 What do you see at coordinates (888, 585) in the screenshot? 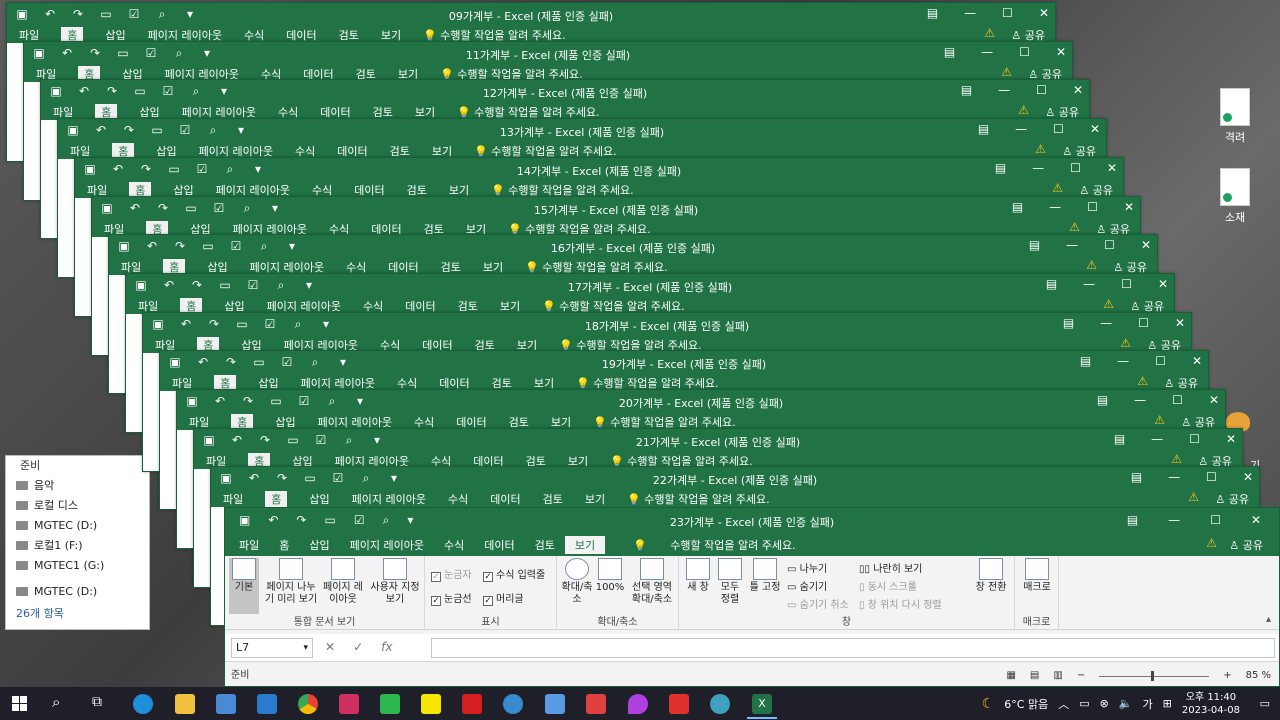
I see `synchronous-scroll-button: ▯ 동시 스크롤` at bounding box center [888, 585].